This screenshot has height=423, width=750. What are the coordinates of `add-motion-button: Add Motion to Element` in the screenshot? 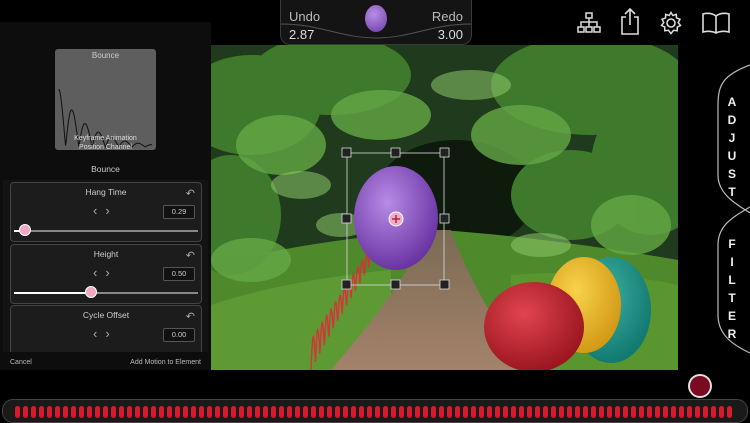 It's located at (165, 362).